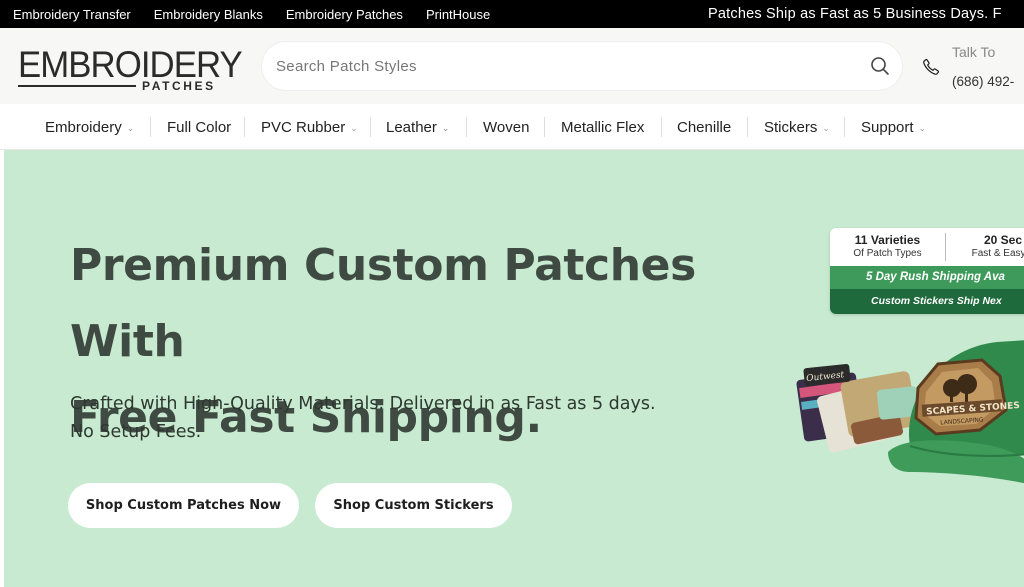 The height and width of the screenshot is (587, 1024). Describe the element at coordinates (136, 432) in the screenshot. I see `hero-subtitle-line-2: No Setup Fees.` at that location.